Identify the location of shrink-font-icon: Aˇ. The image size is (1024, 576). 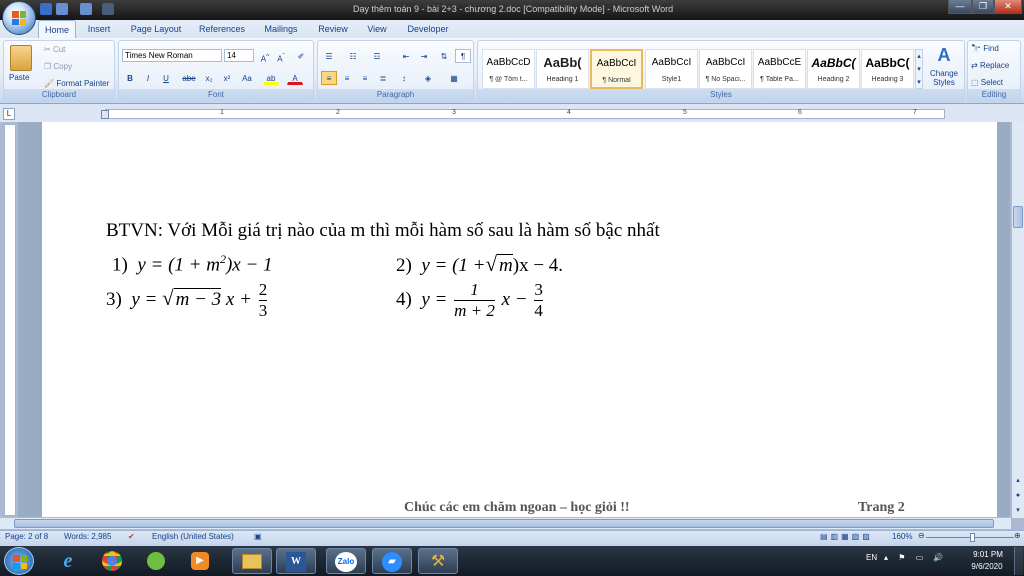
(281, 56).